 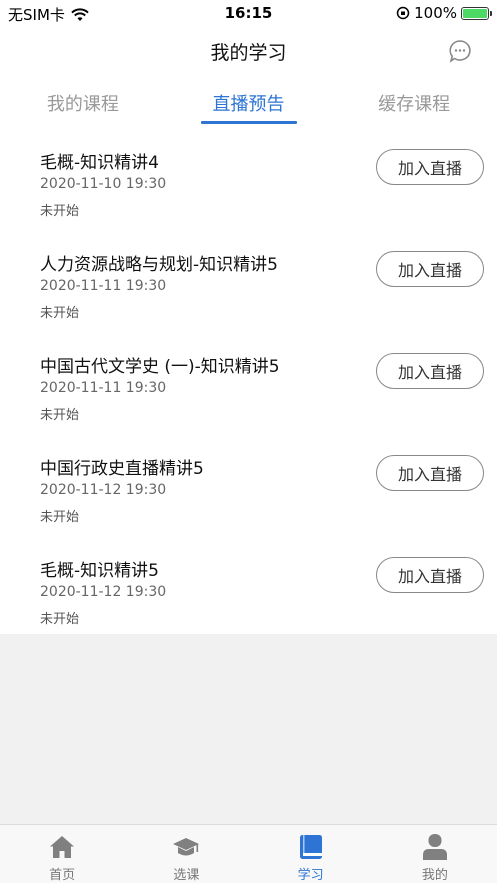 I want to click on tabbar-label: 首页, so click(x=62, y=875).